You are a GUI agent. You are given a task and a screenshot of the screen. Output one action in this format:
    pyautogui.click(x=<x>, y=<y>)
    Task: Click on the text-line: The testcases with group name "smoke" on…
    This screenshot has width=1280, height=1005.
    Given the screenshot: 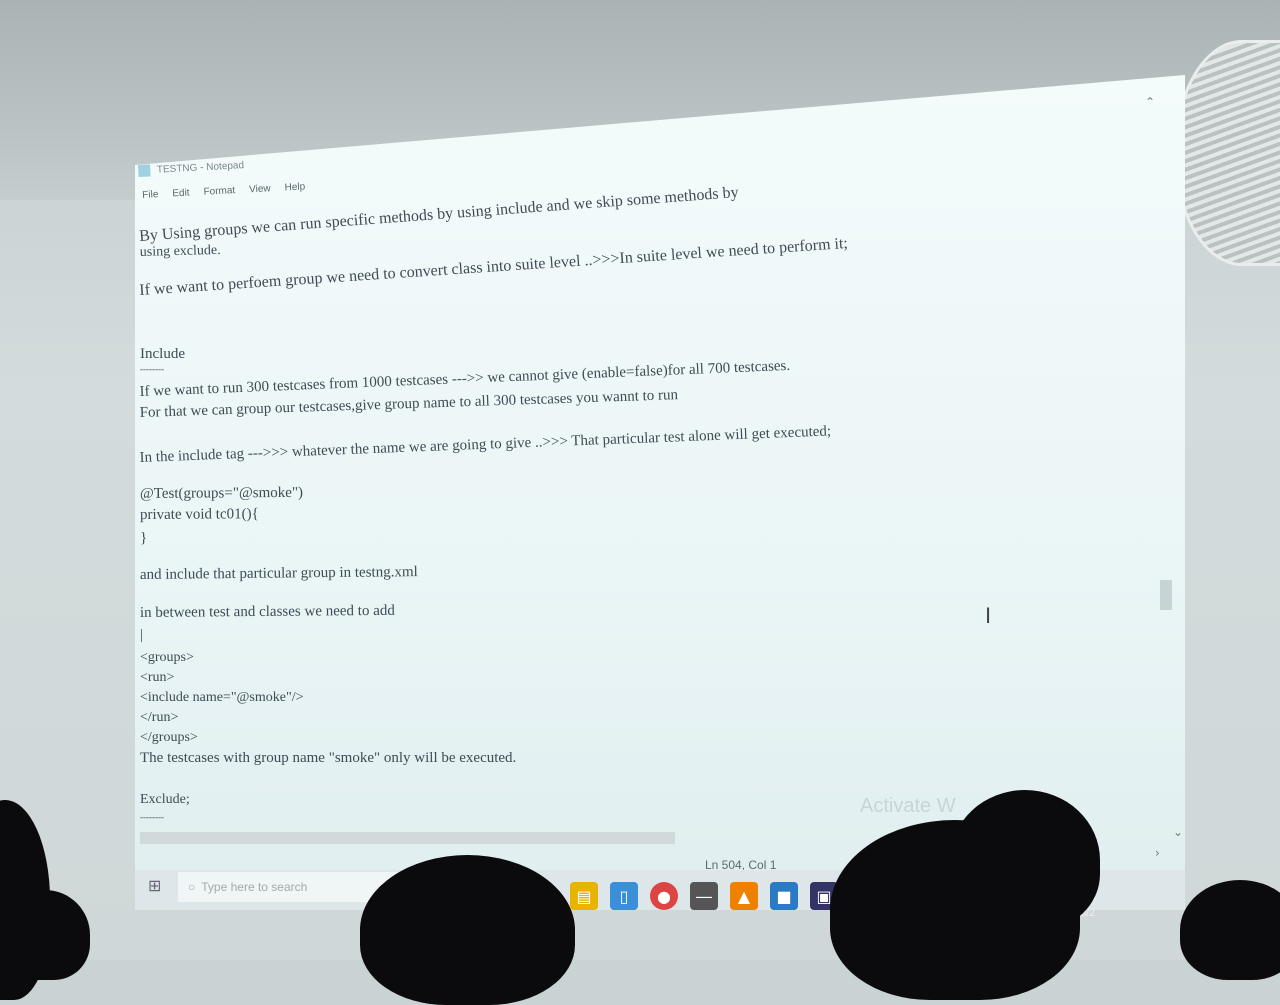 What is the action you would take?
    pyautogui.click(x=328, y=758)
    